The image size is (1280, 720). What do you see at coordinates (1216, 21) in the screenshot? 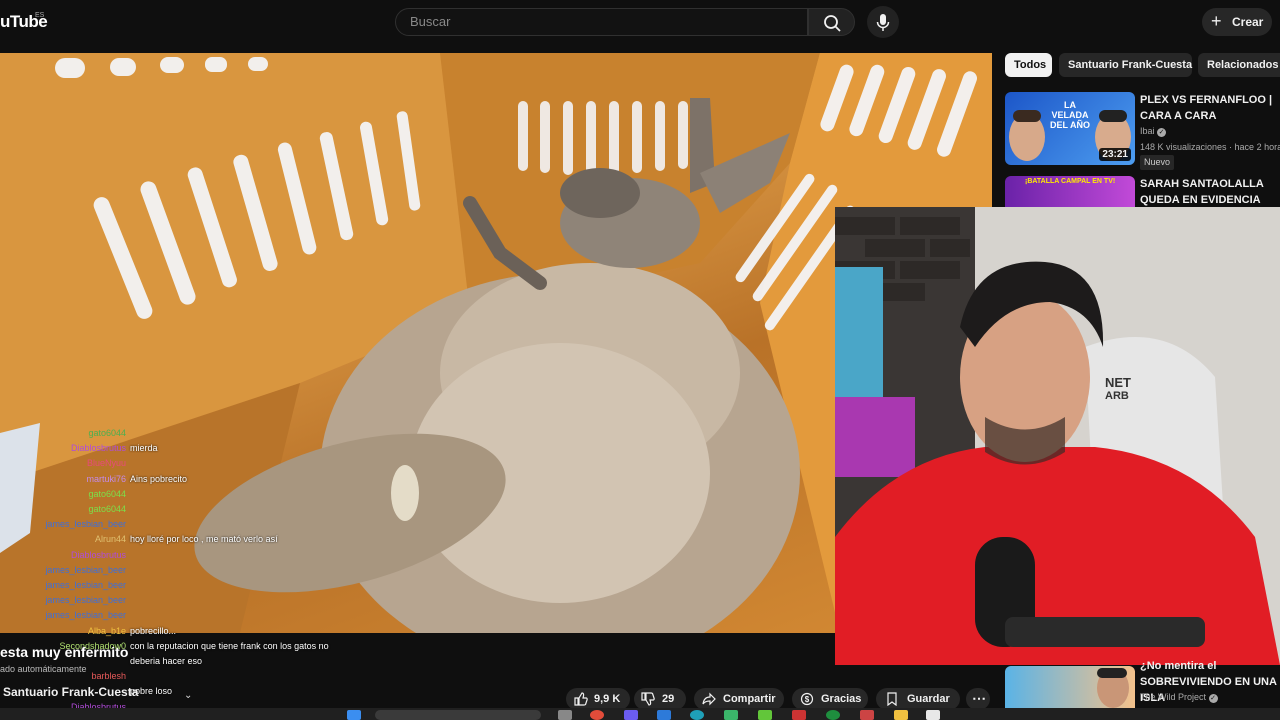
I see `plus-icon: +` at bounding box center [1216, 21].